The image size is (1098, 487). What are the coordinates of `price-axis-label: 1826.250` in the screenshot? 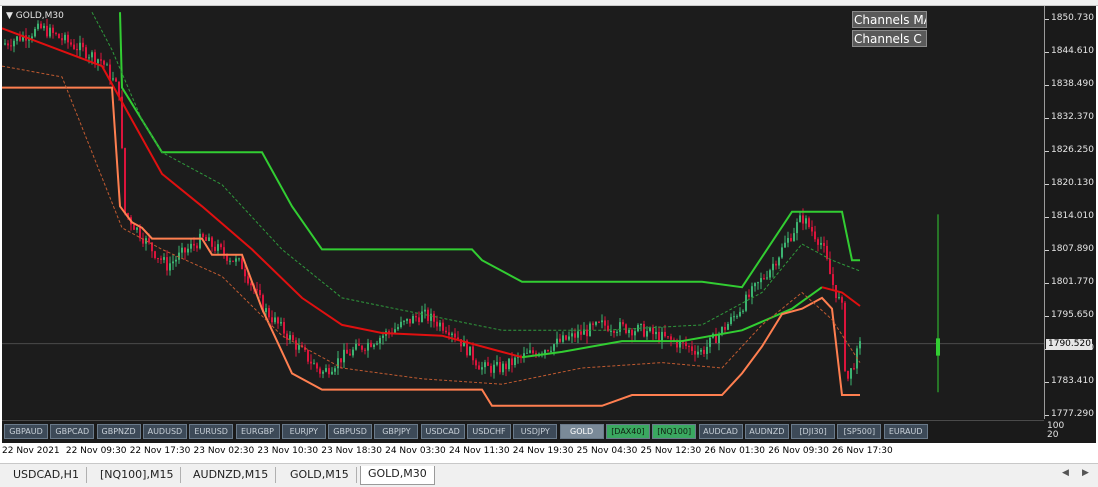 It's located at (1072, 150).